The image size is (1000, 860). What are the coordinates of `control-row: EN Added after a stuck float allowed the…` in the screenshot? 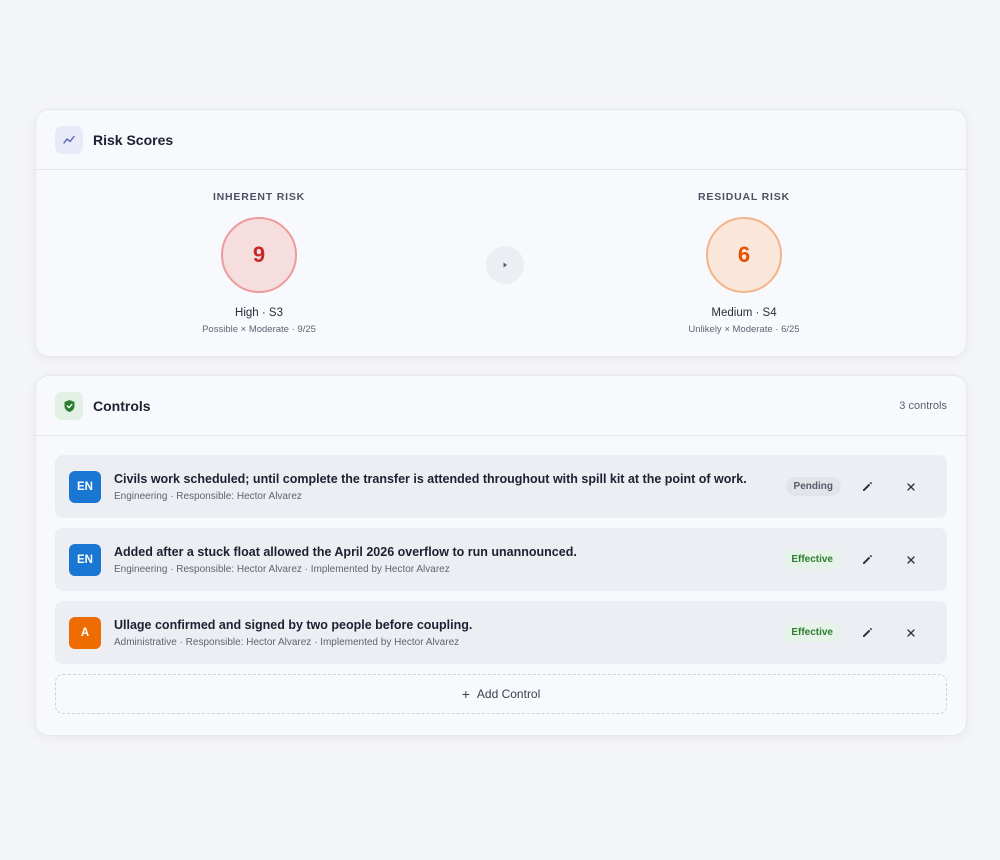 It's located at (501, 559).